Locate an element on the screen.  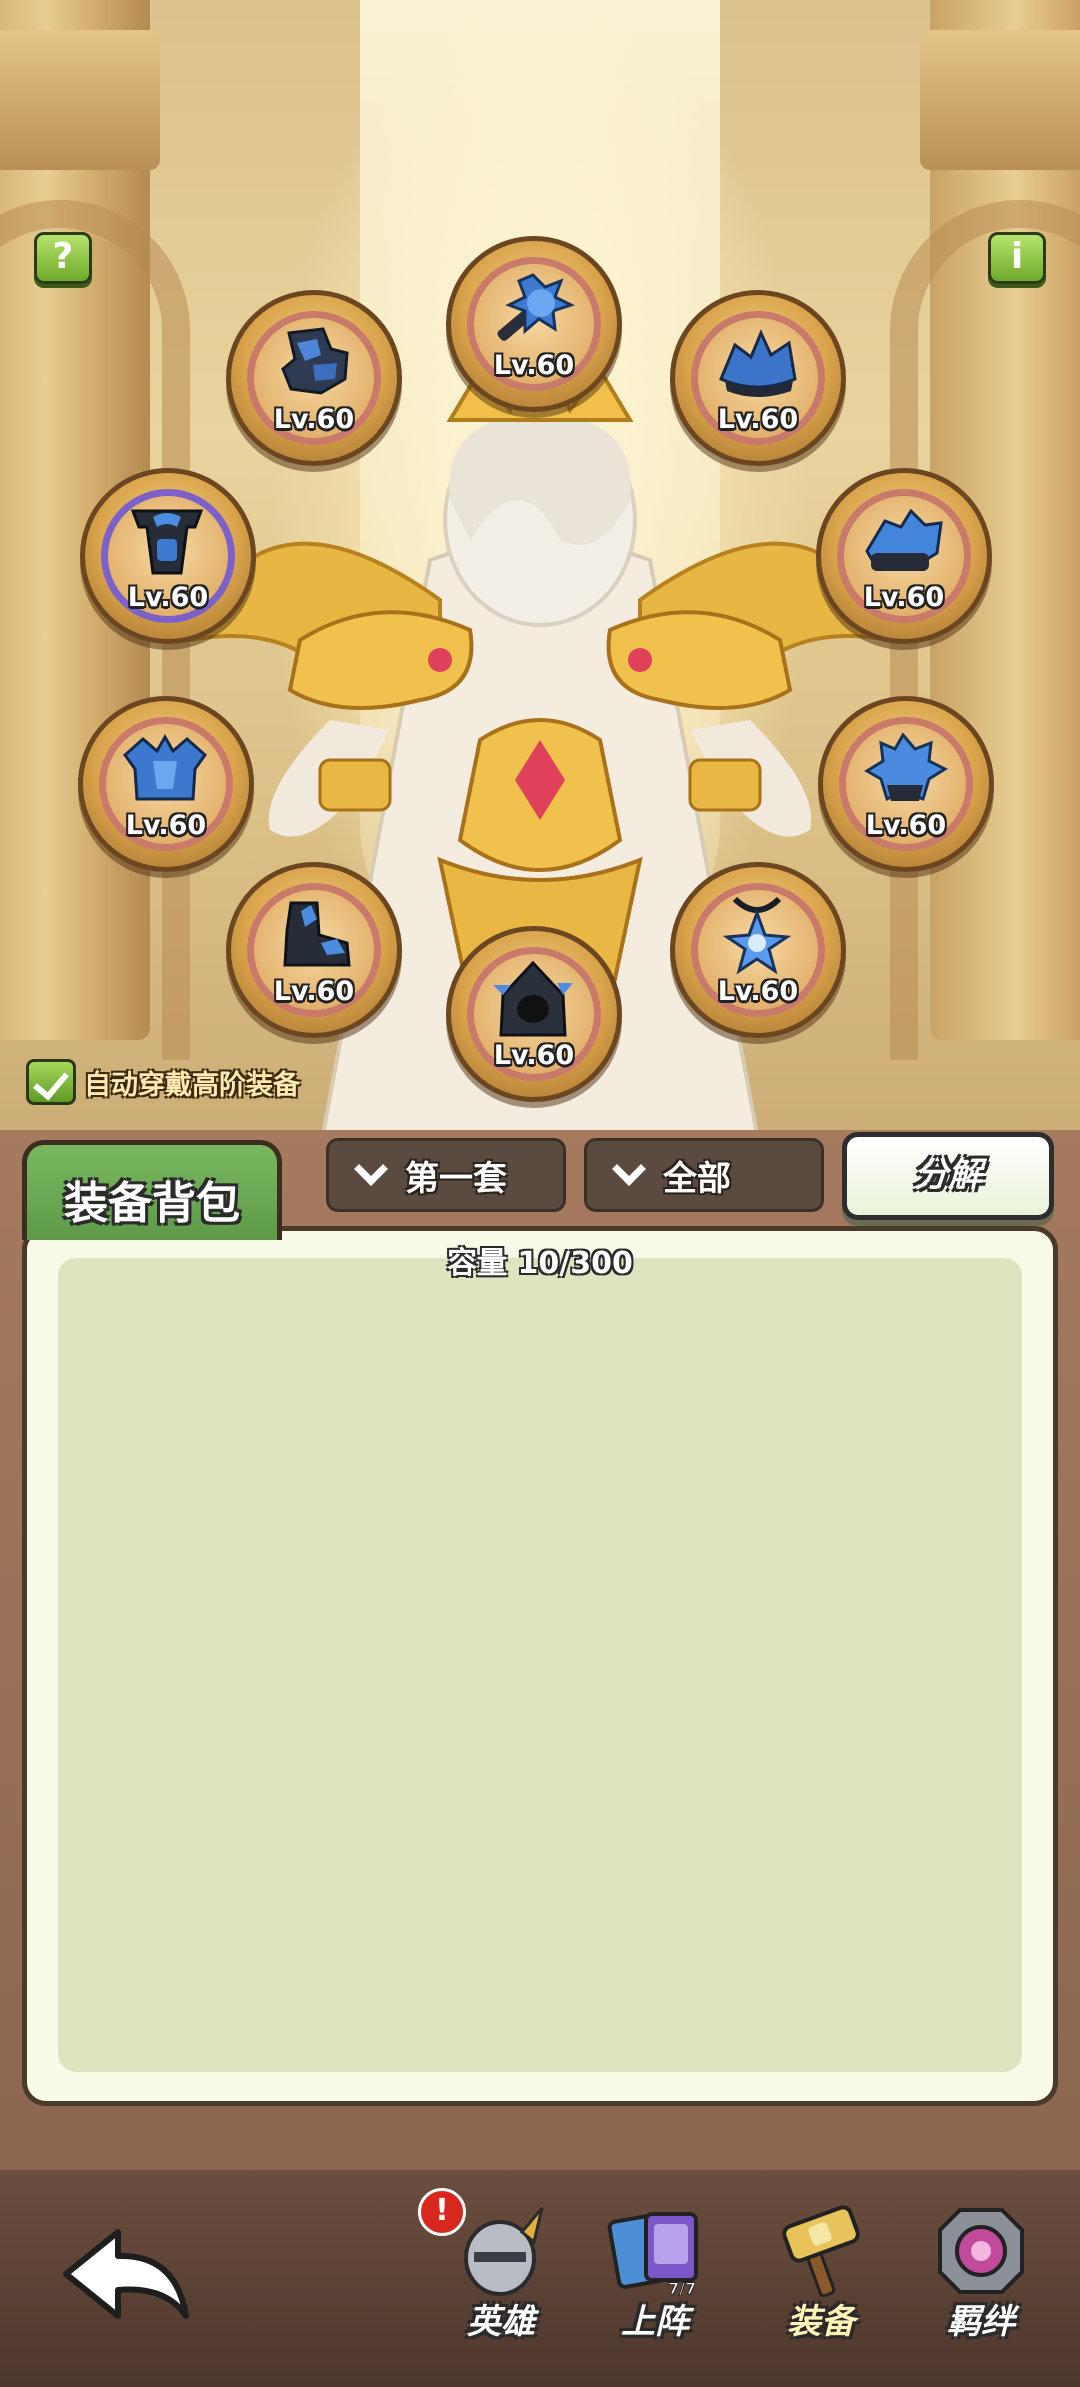
set-dropdown: 第一套 is located at coordinates (446, 1175).